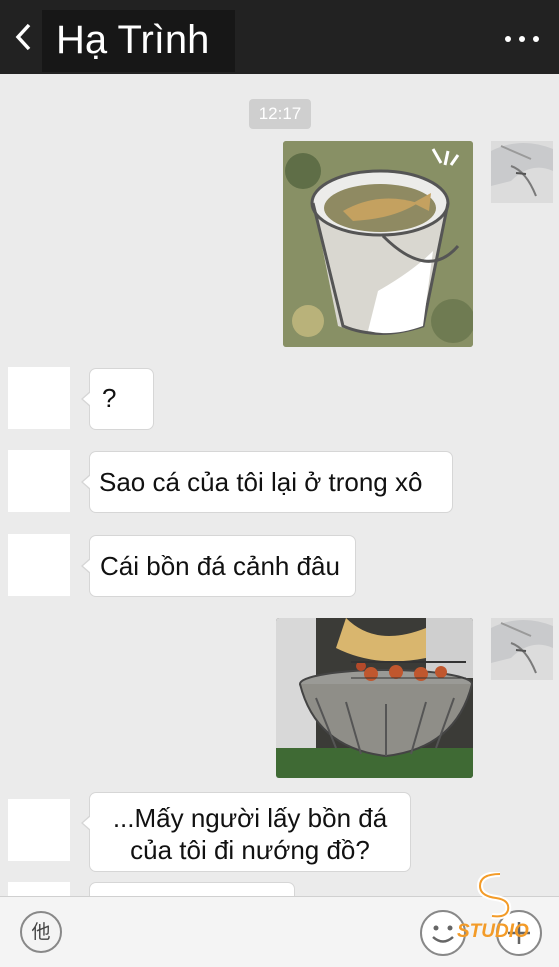 The height and width of the screenshot is (967, 559). I want to click on chat-header: Hạ Trình, so click(279, 37).